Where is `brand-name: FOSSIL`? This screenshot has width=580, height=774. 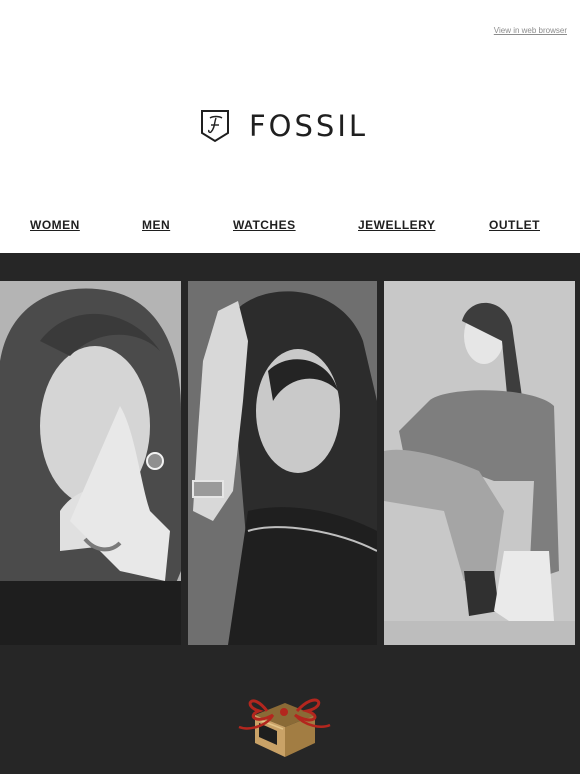
brand-name: FOSSIL is located at coordinates (309, 126).